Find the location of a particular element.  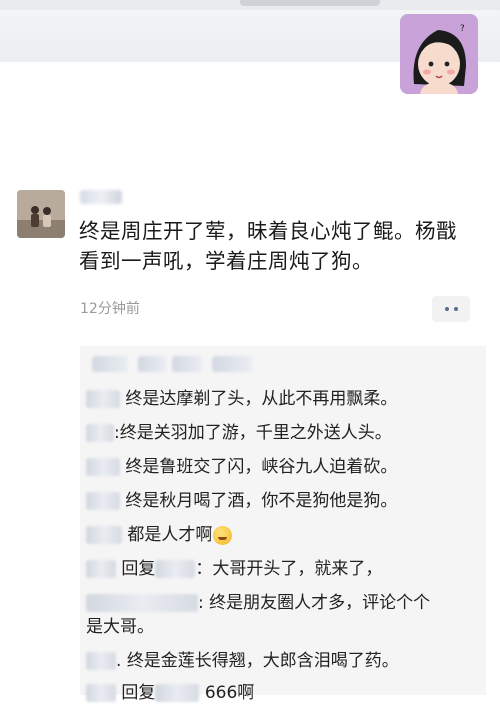

comment-row: :终是关羽加了游，千里之外送人头。 is located at coordinates (239, 433).